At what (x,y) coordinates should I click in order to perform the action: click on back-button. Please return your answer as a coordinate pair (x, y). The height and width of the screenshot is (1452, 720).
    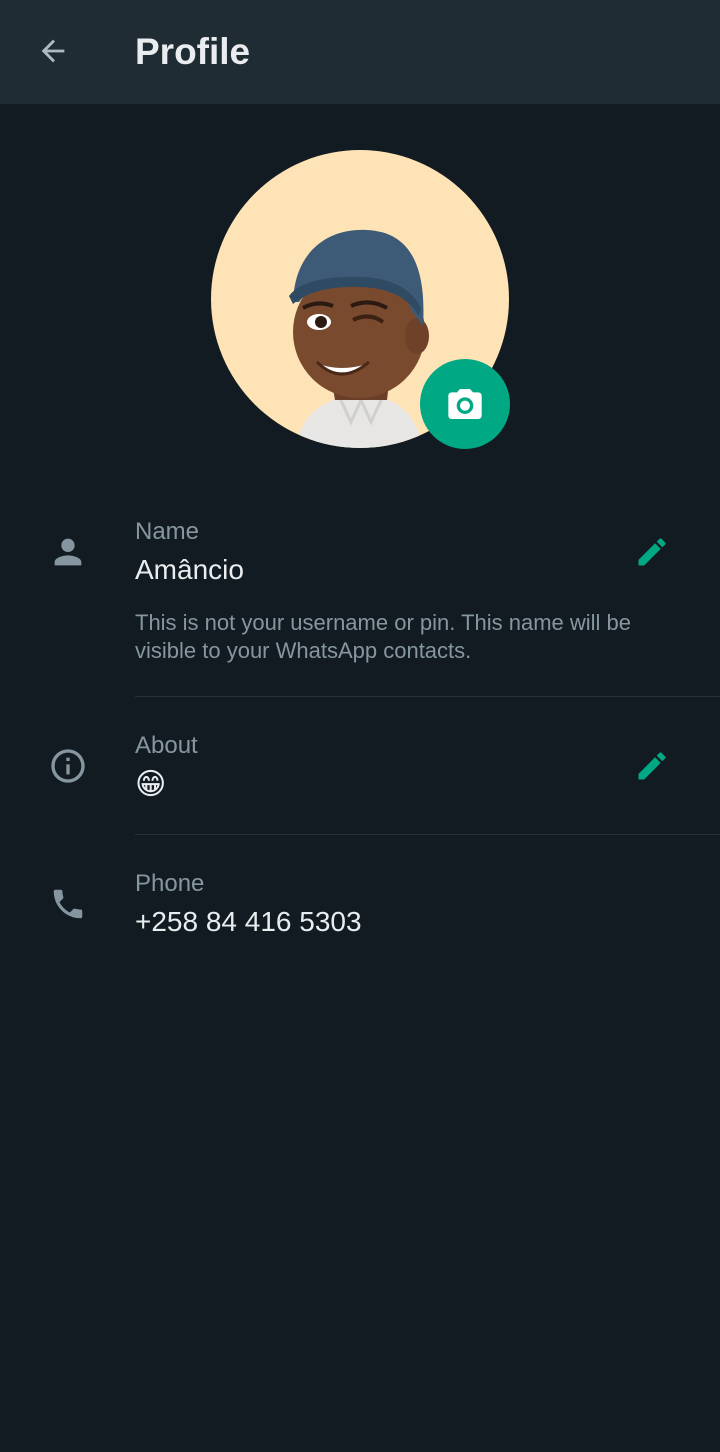
    Looking at the image, I should click on (53, 51).